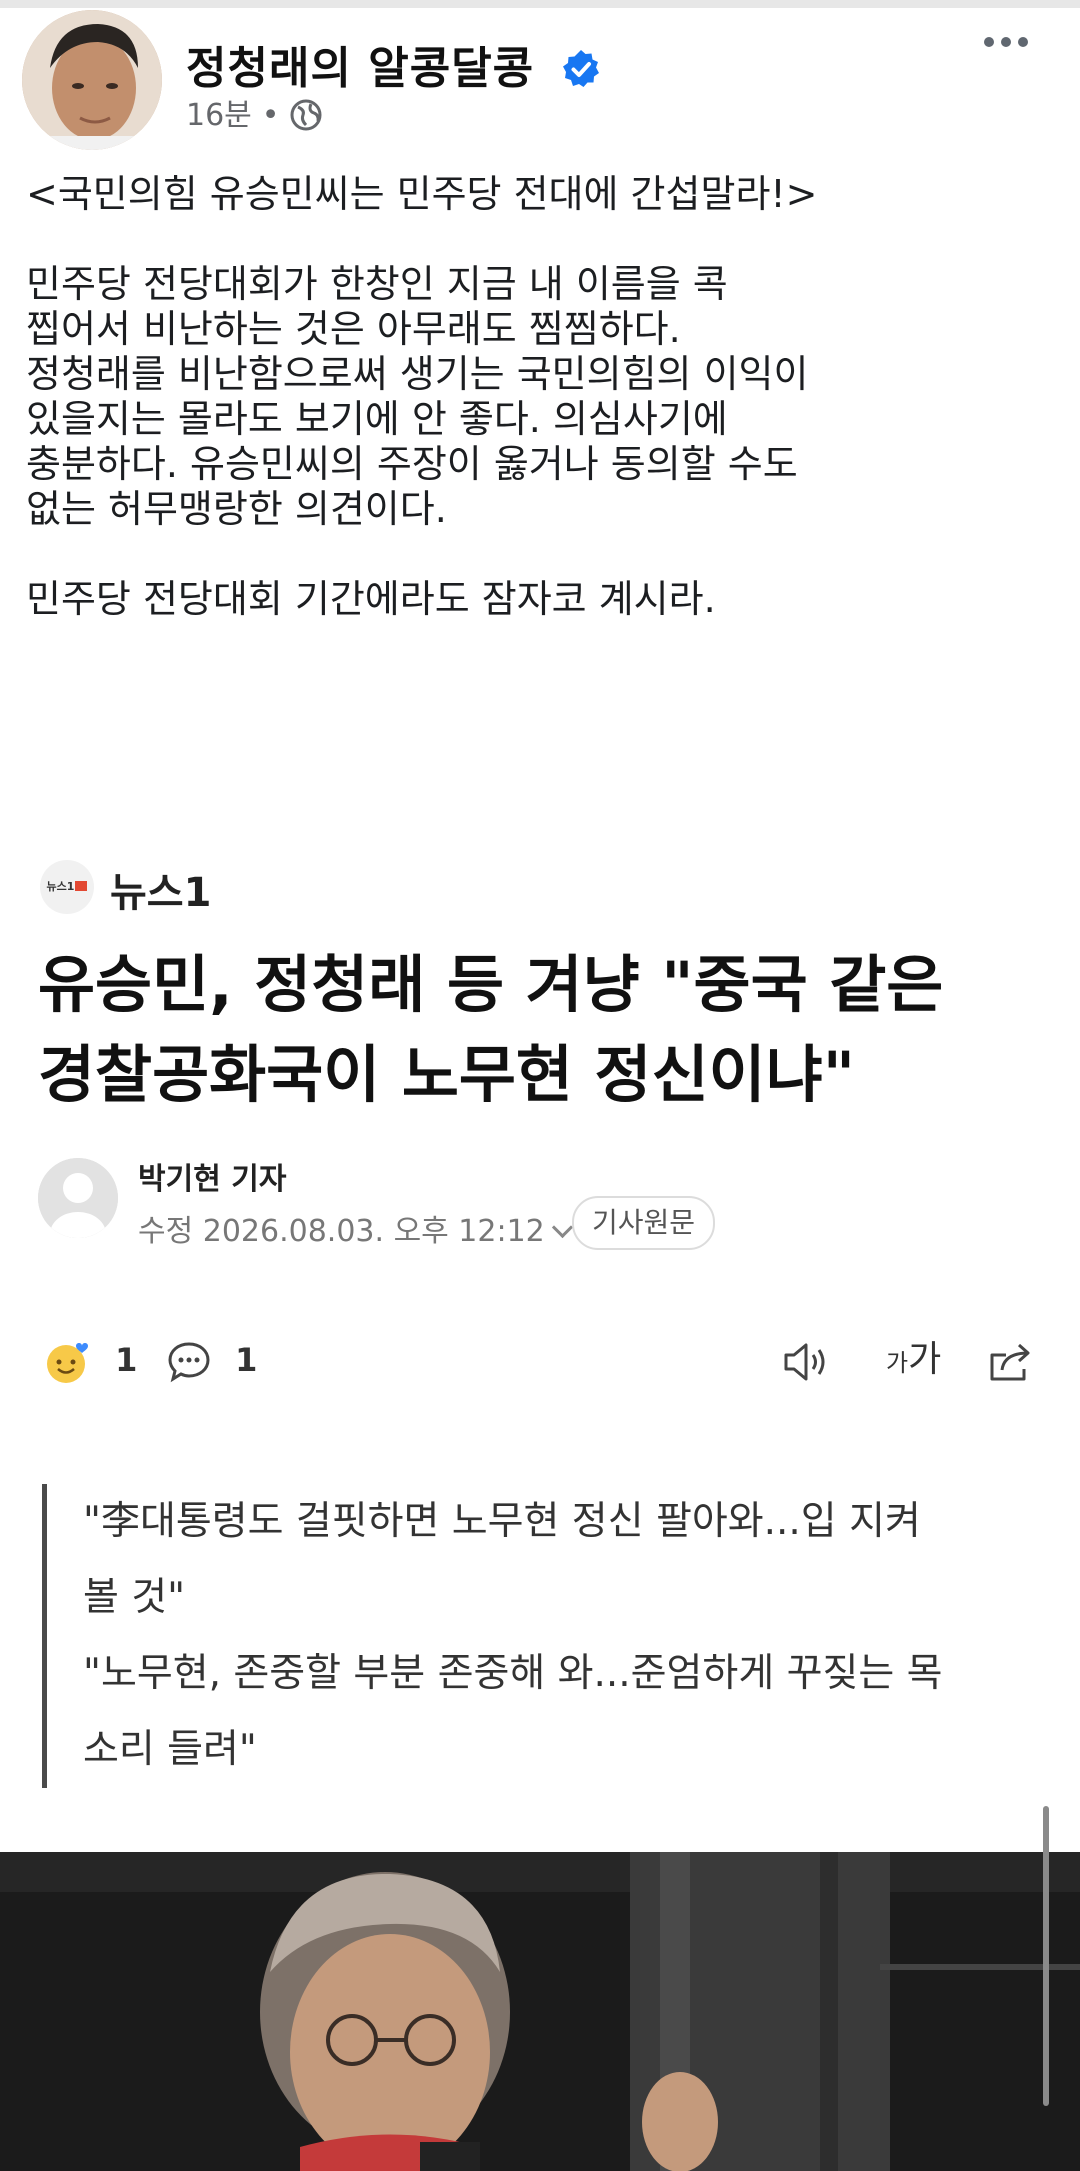  What do you see at coordinates (360, 68) in the screenshot?
I see `page-name: 정청래의 알콩달콩` at bounding box center [360, 68].